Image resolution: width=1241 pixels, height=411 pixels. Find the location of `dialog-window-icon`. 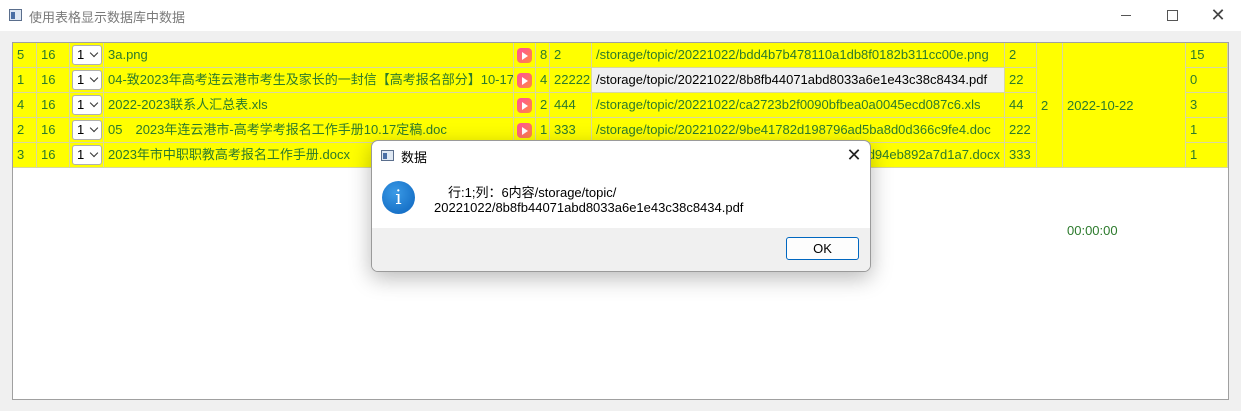

dialog-window-icon is located at coordinates (387, 155).